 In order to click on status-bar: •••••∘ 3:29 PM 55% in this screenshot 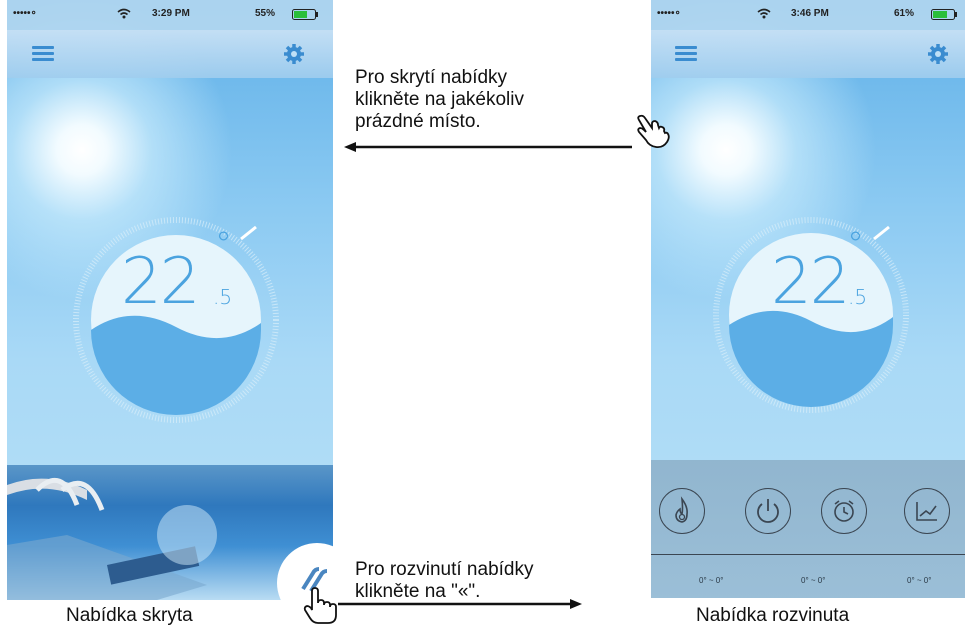, I will do `click(170, 15)`.